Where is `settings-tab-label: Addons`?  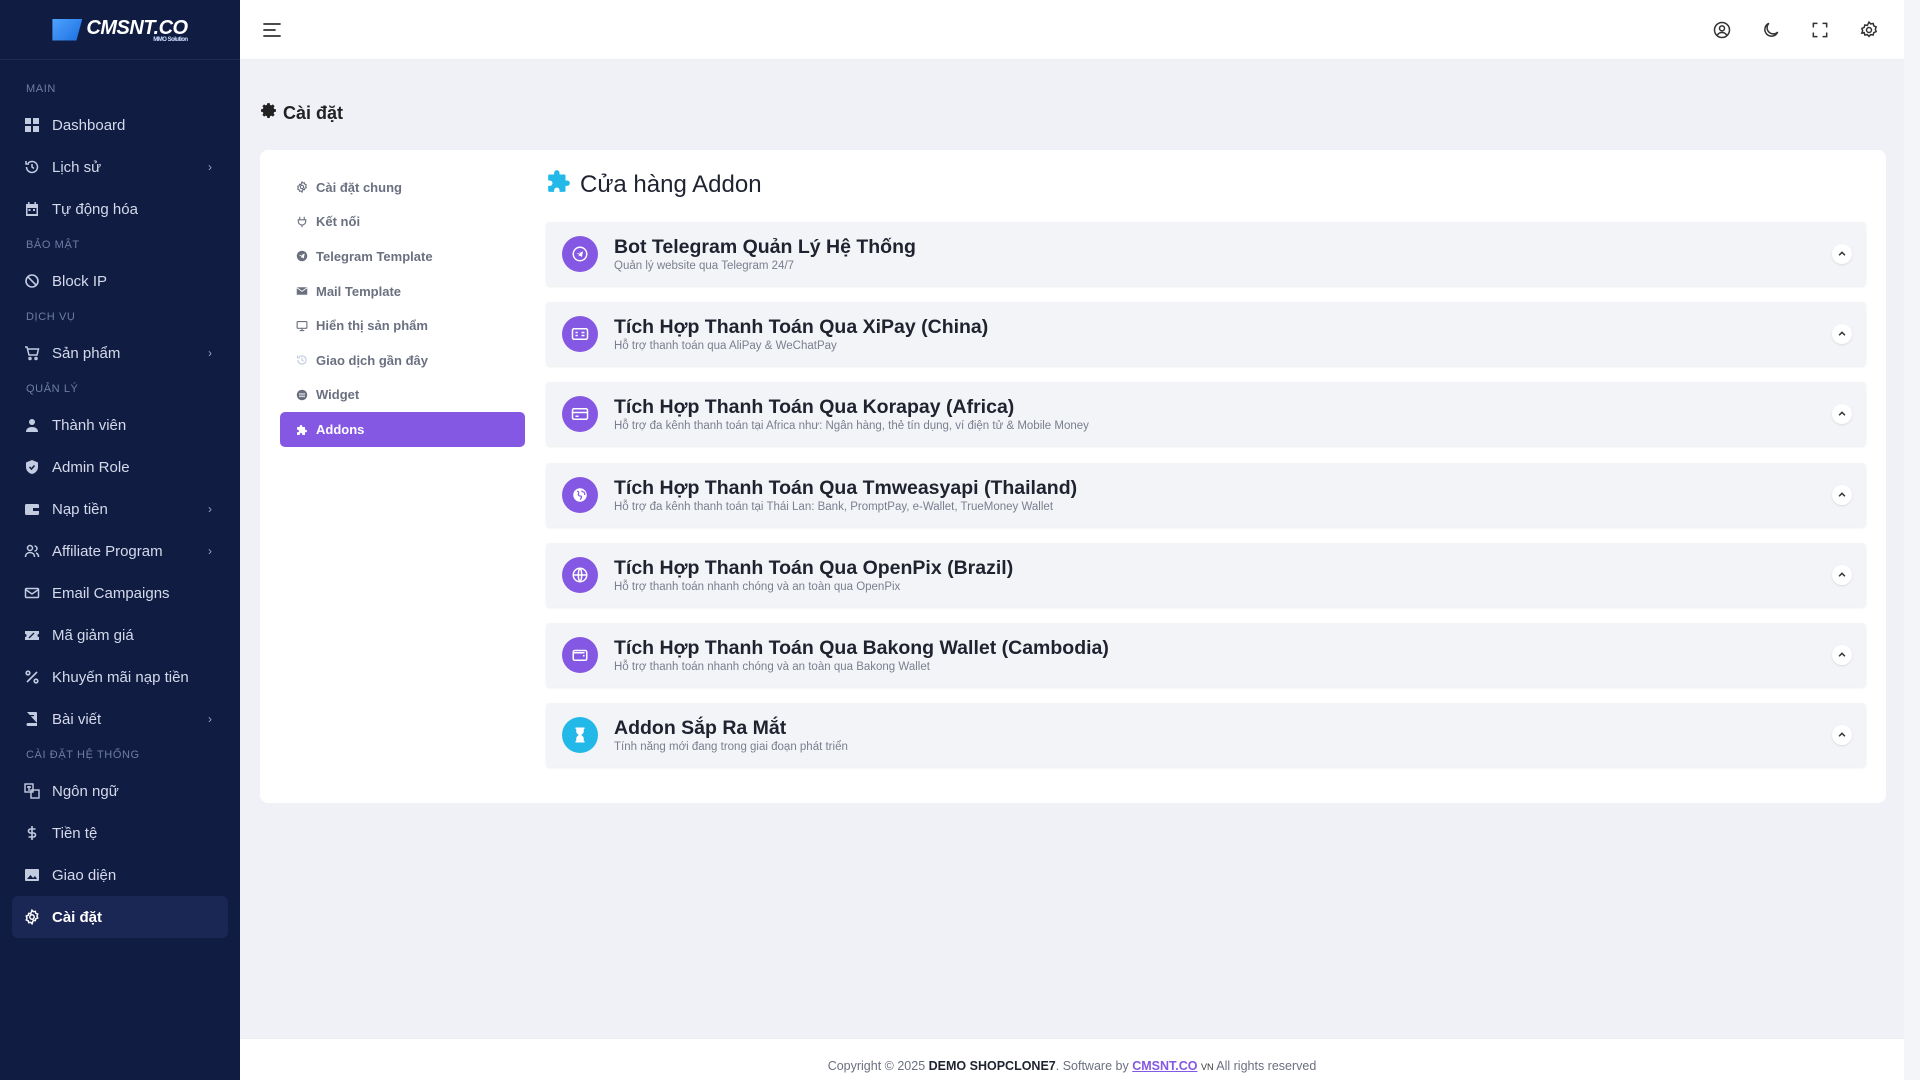 settings-tab-label: Addons is located at coordinates (340, 430).